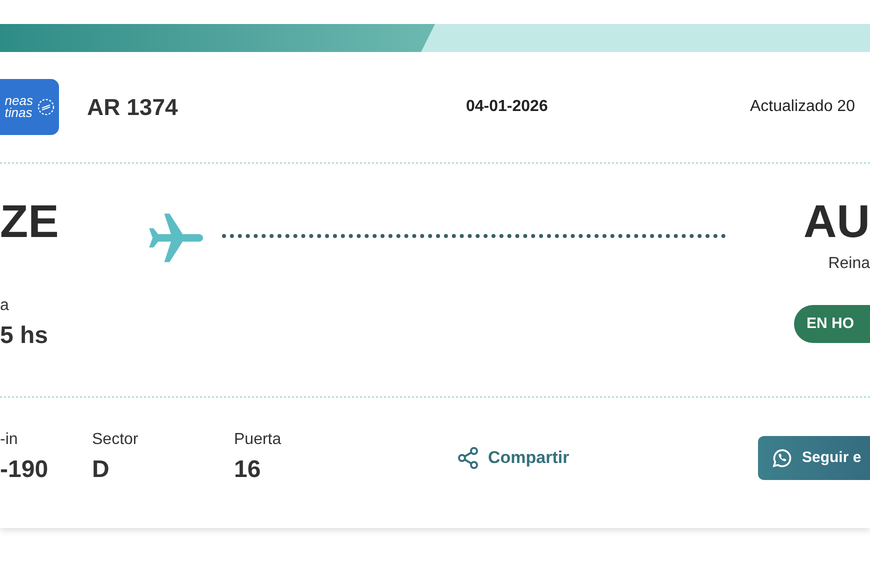 Image resolution: width=870 pixels, height=580 pixels. I want to click on destination-city: Reina, so click(849, 264).